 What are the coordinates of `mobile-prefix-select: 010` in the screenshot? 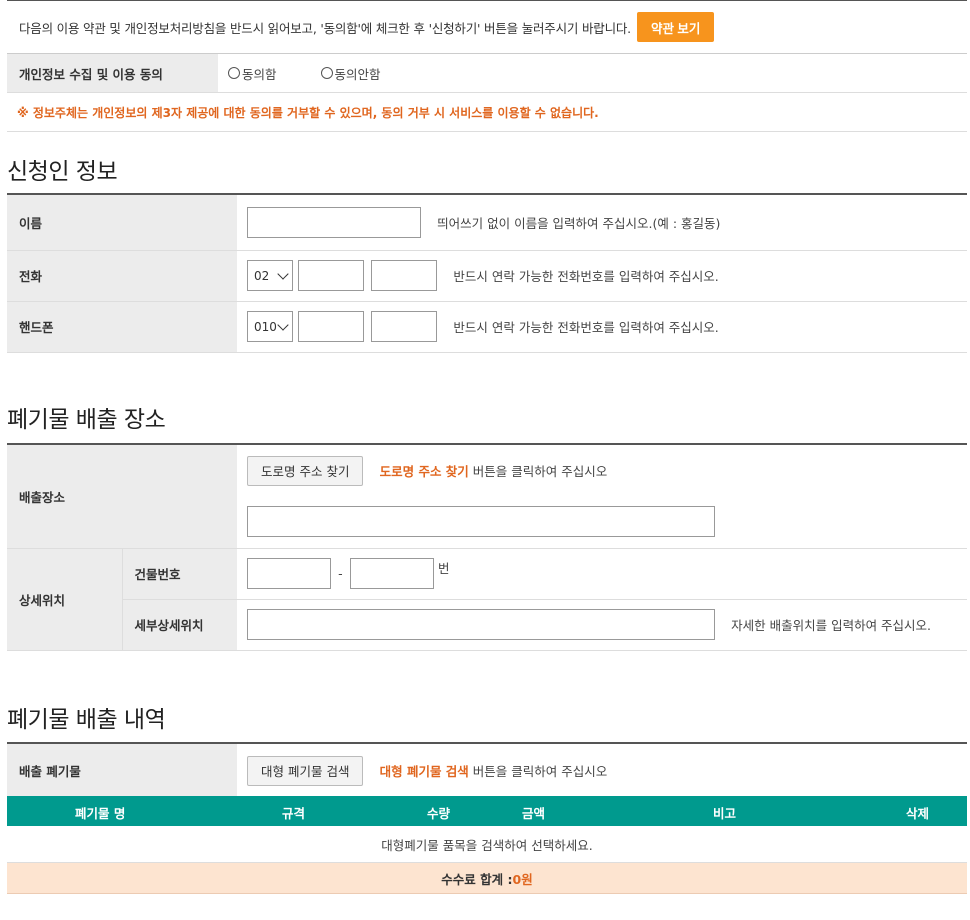 It's located at (270, 326).